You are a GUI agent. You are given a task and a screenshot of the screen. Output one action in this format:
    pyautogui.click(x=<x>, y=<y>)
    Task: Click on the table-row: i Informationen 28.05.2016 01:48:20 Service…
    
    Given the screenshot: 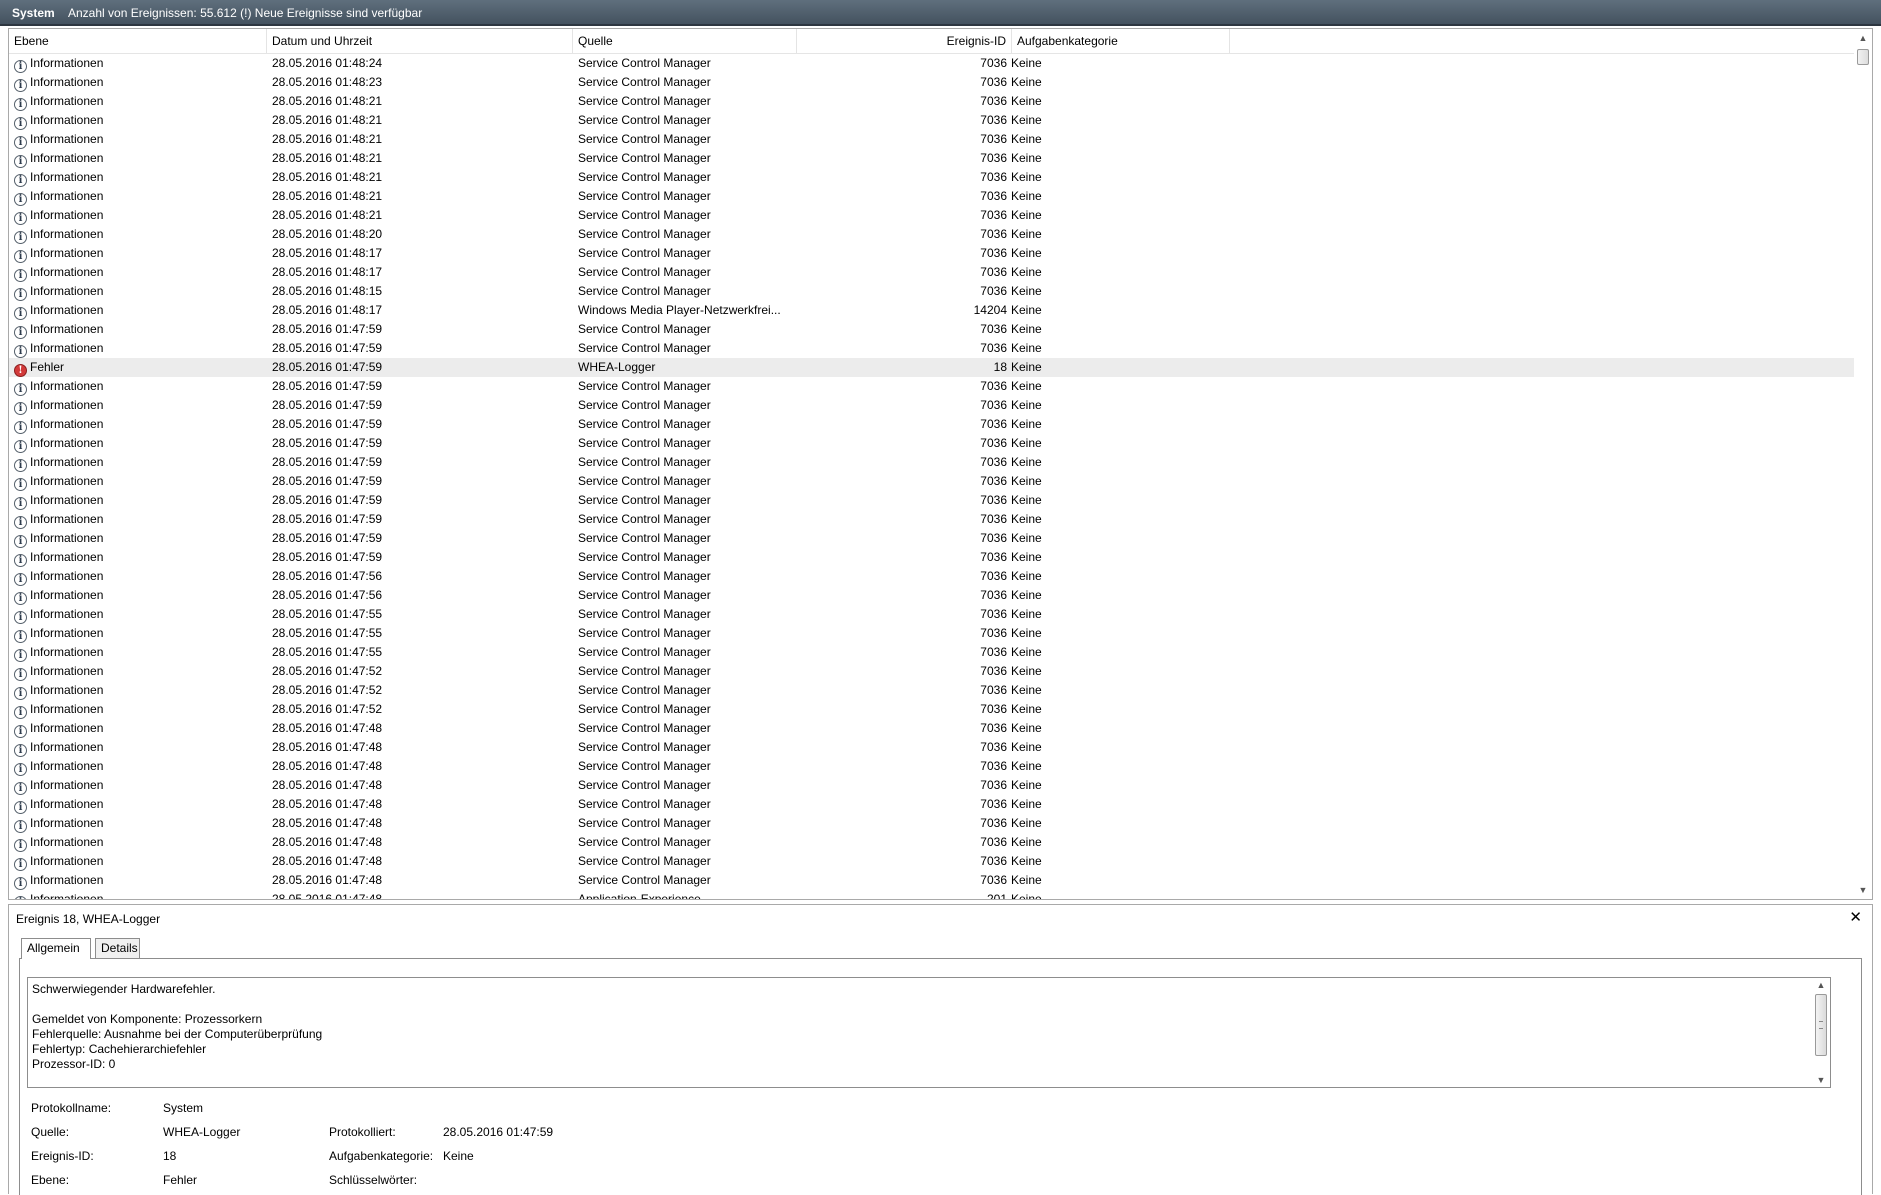 What is the action you would take?
    pyautogui.click(x=931, y=234)
    